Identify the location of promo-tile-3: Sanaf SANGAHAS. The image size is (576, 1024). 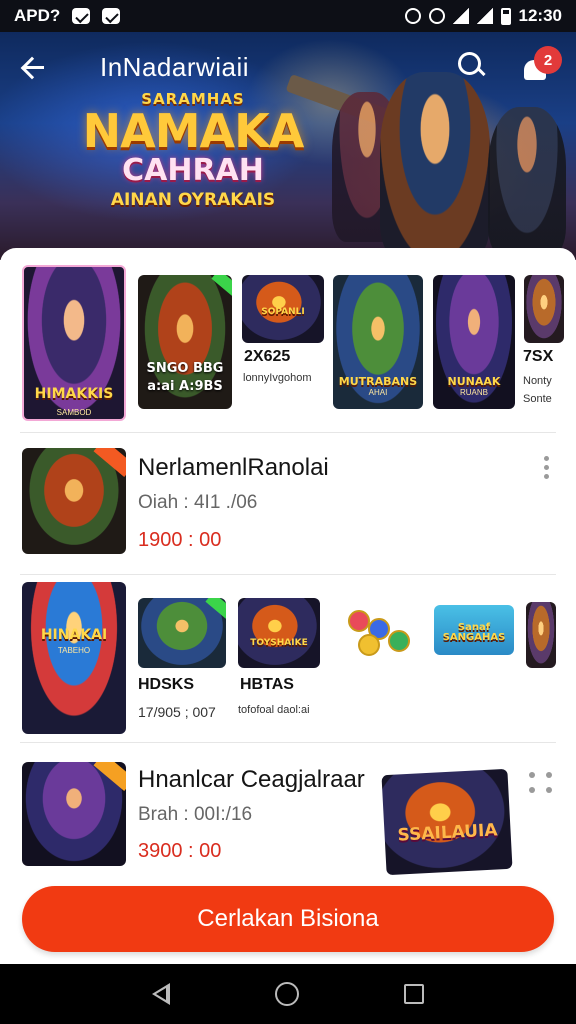
(474, 630).